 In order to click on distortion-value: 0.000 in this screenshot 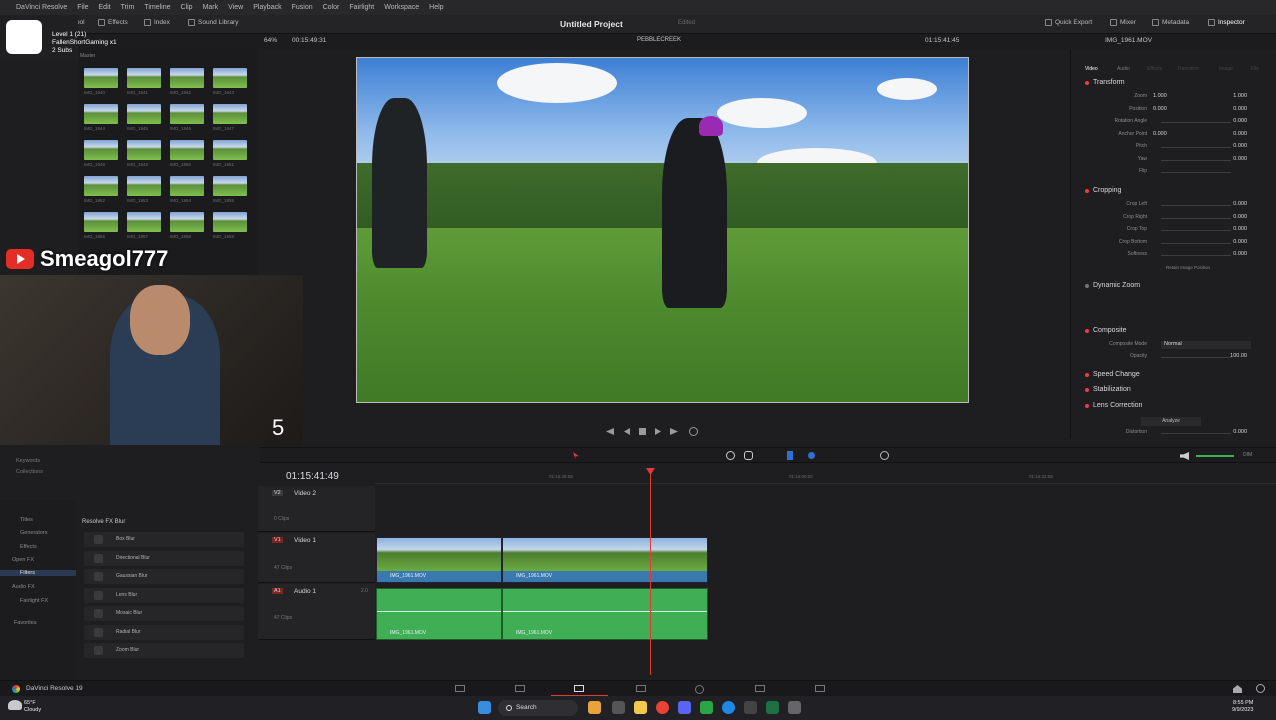, I will do `click(1240, 432)`.